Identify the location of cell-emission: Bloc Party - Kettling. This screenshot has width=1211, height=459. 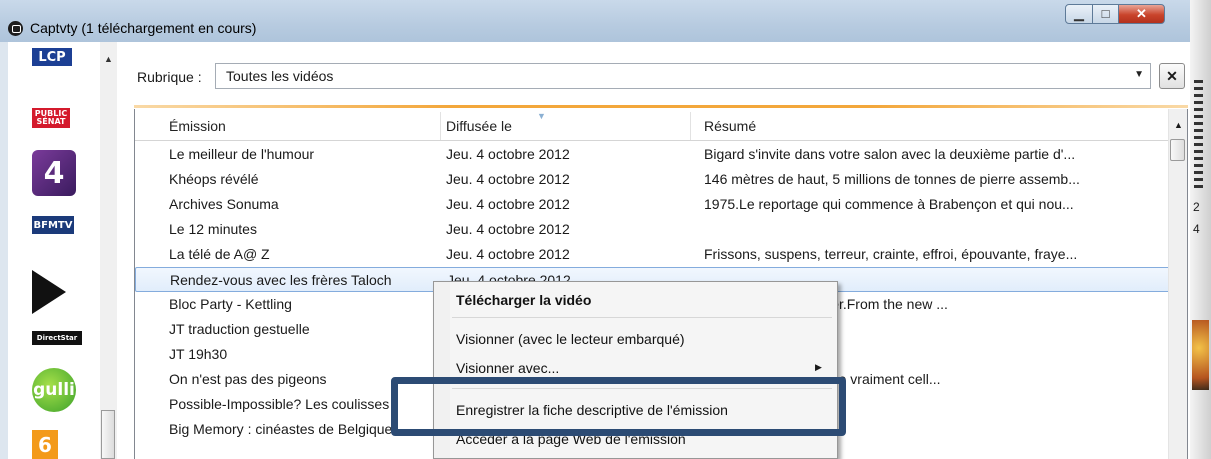
(230, 304).